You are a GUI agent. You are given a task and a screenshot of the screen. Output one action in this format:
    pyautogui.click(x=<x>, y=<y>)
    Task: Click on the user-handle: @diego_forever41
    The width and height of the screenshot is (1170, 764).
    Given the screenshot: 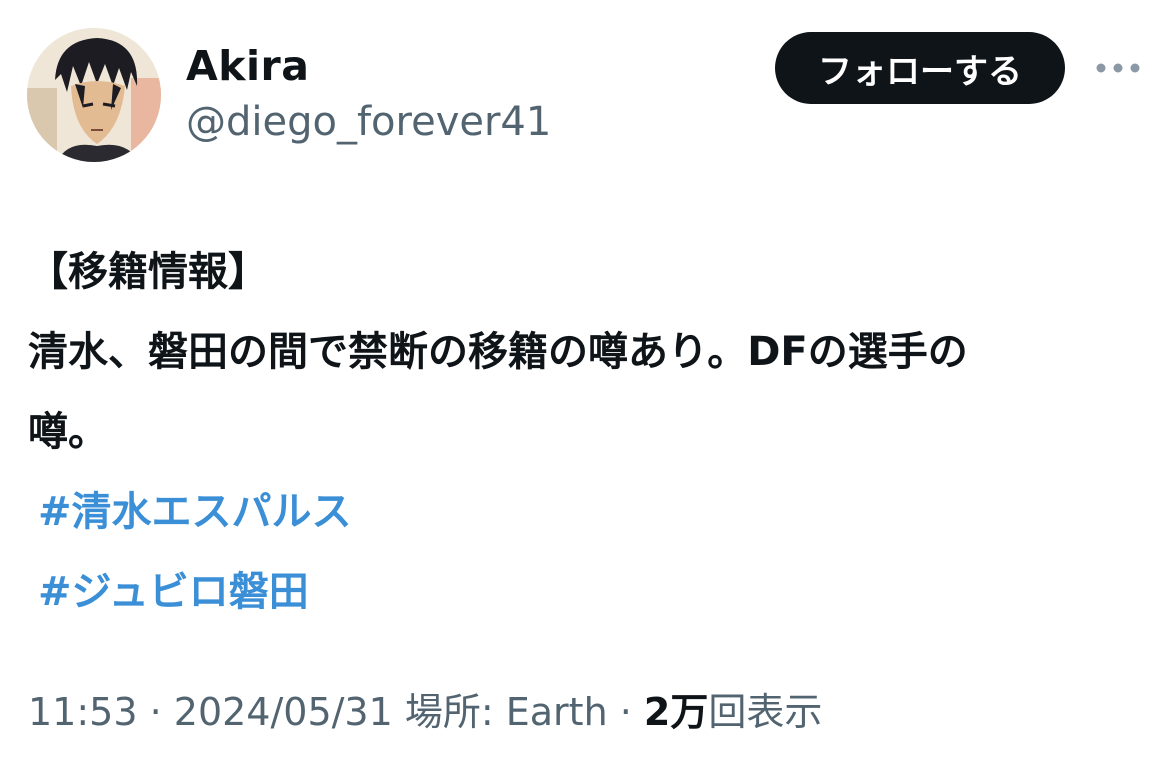 What is the action you would take?
    pyautogui.click(x=368, y=122)
    